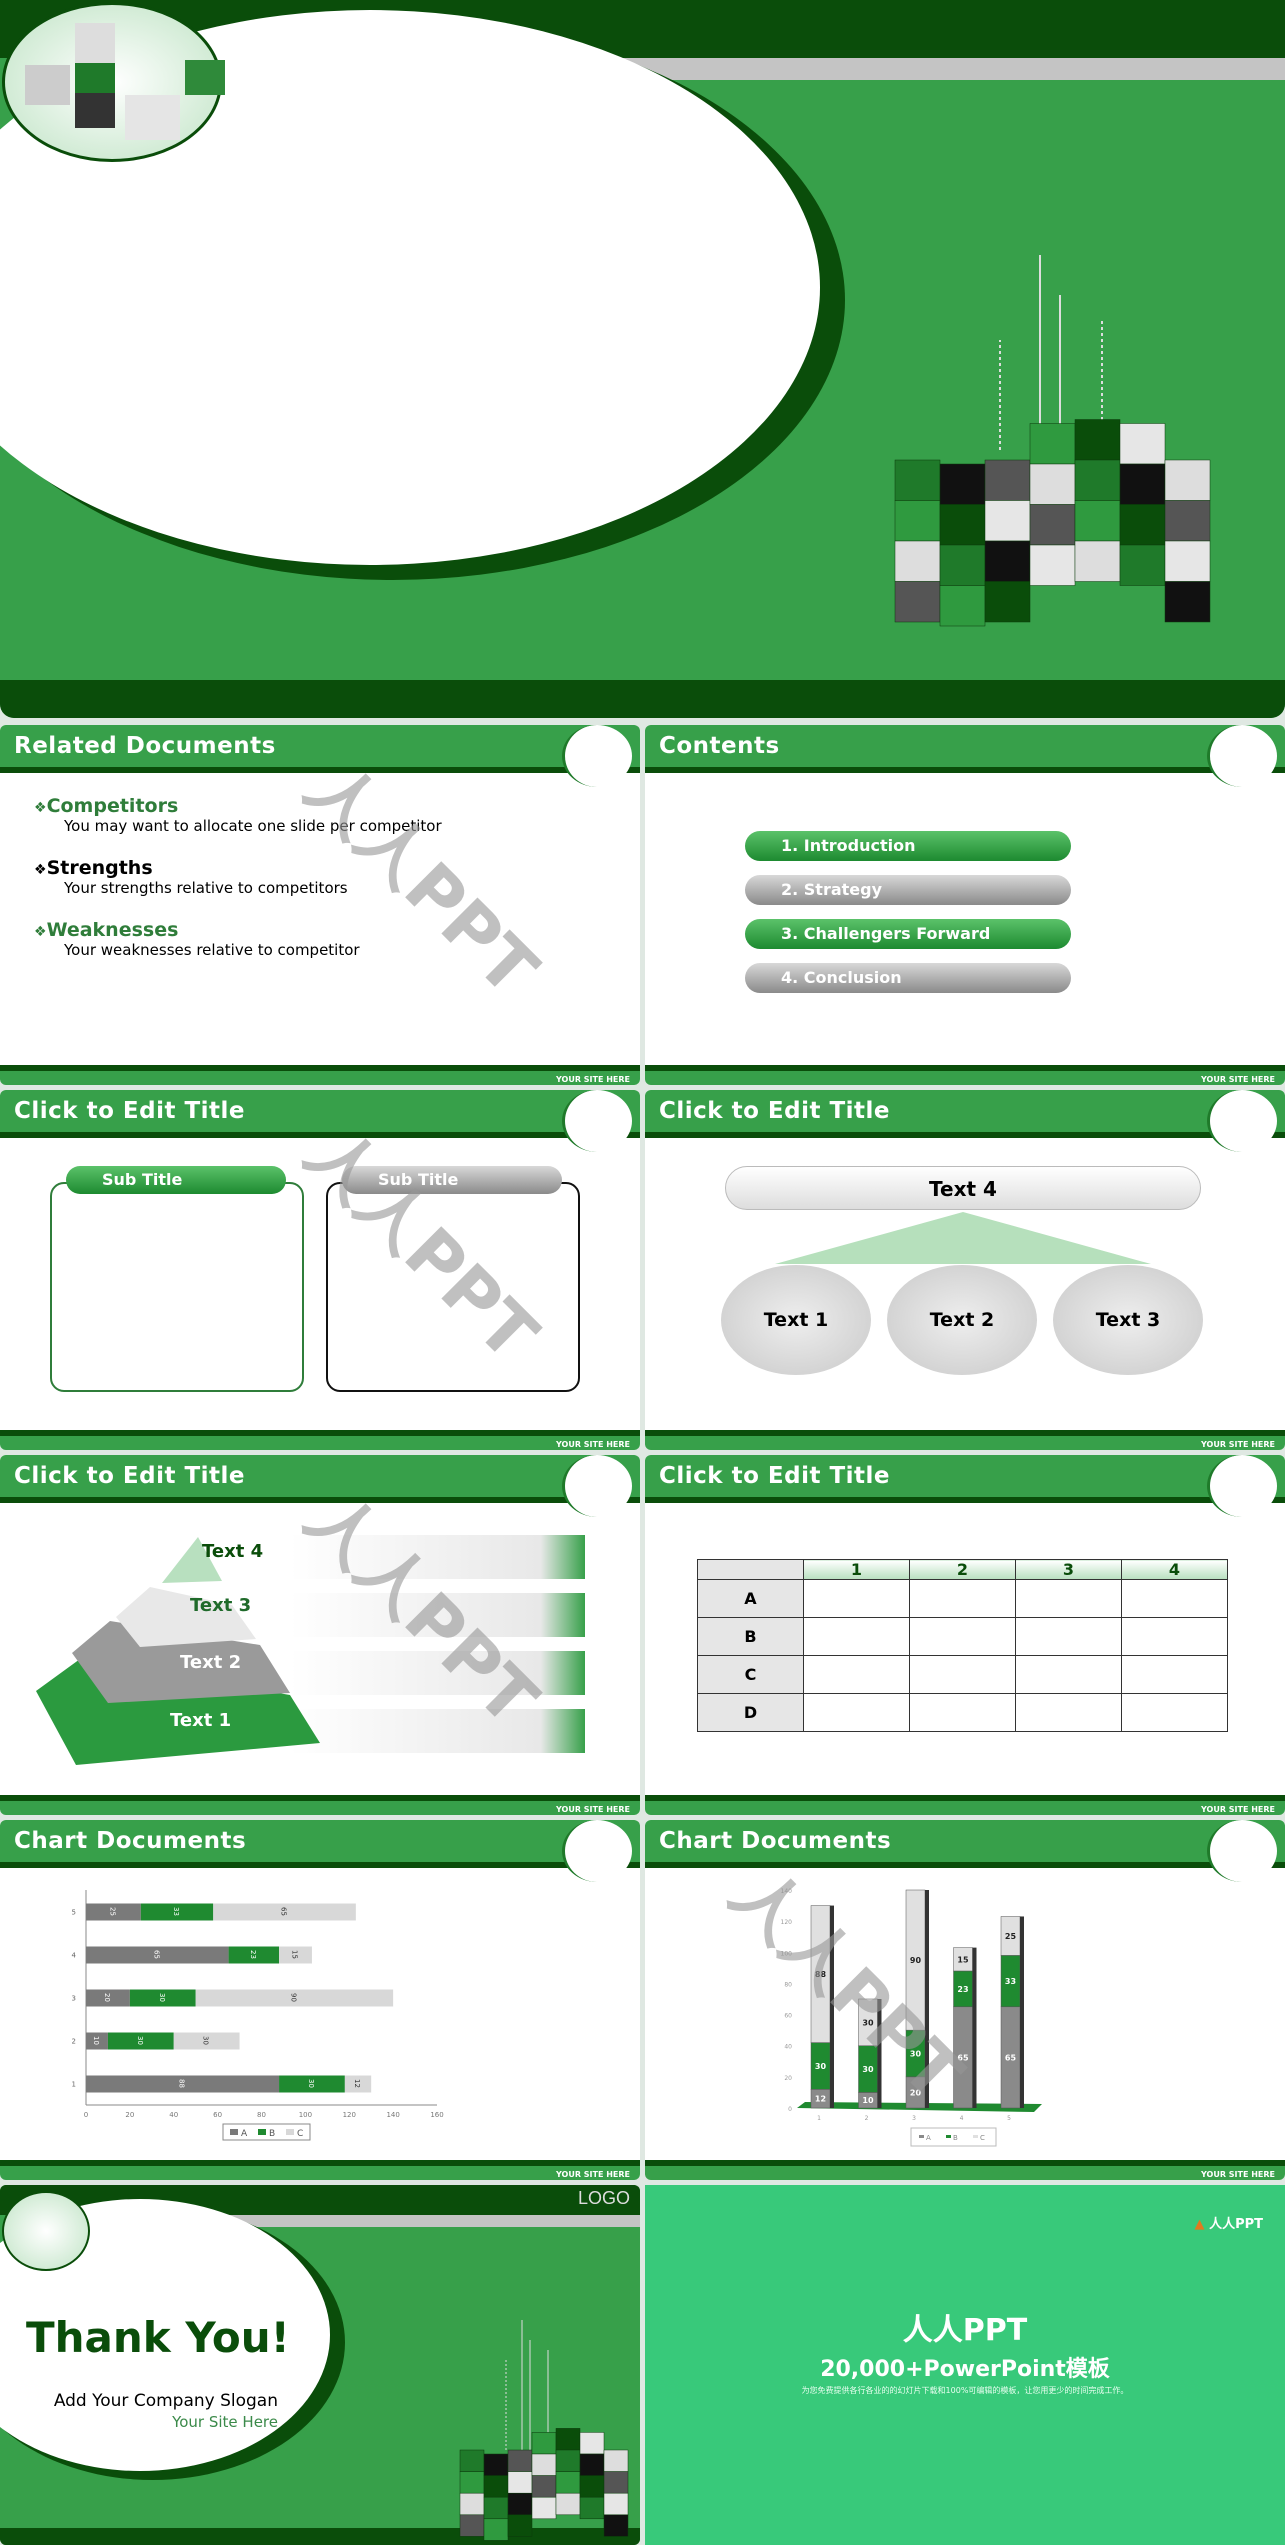 Image resolution: width=1285 pixels, height=2545 pixels. What do you see at coordinates (74, 1956) in the screenshot?
I see `y-tick-label: 4` at bounding box center [74, 1956].